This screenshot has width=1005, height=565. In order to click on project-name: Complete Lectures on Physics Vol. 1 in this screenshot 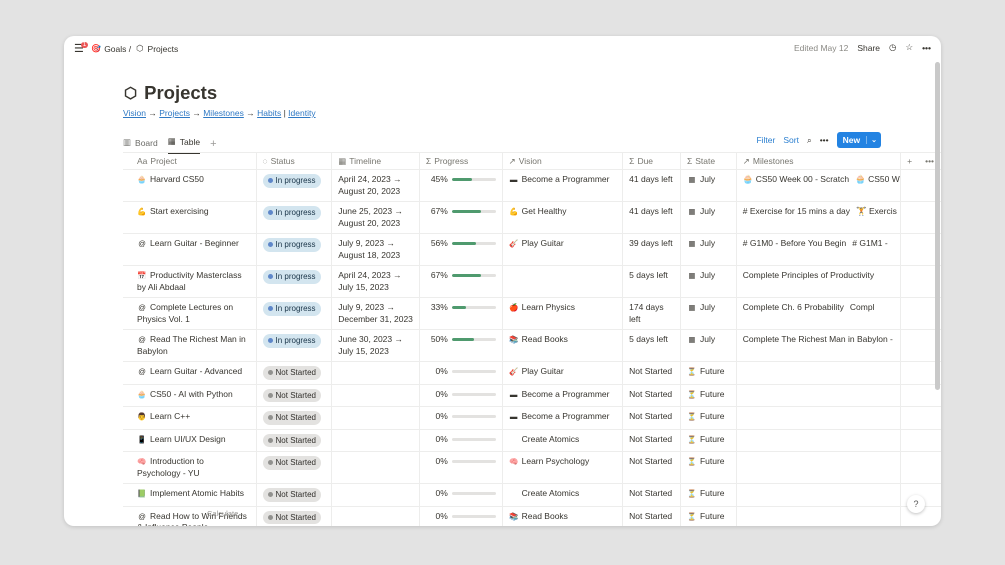, I will do `click(185, 313)`.